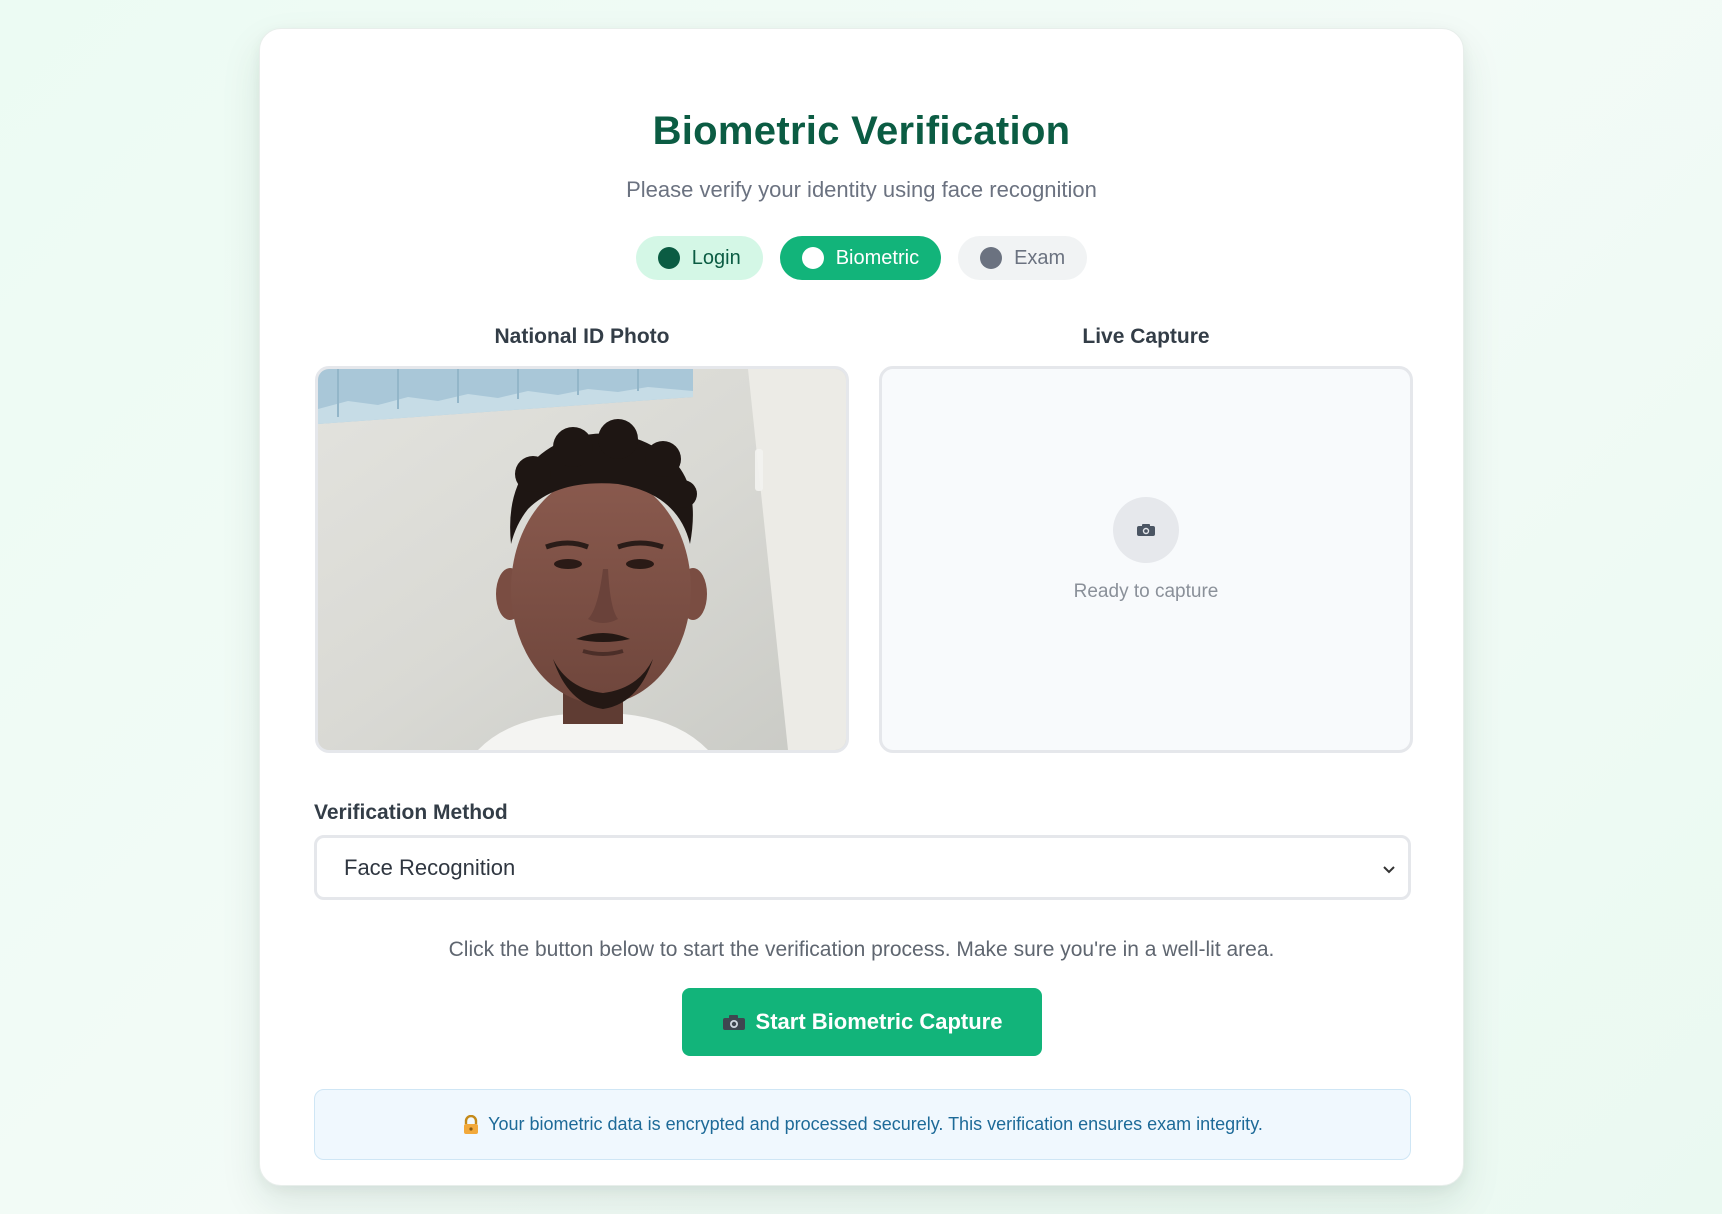 The width and height of the screenshot is (1722, 1214). What do you see at coordinates (879, 1021) in the screenshot?
I see `start-capture-label: Start Biometric Capture` at bounding box center [879, 1021].